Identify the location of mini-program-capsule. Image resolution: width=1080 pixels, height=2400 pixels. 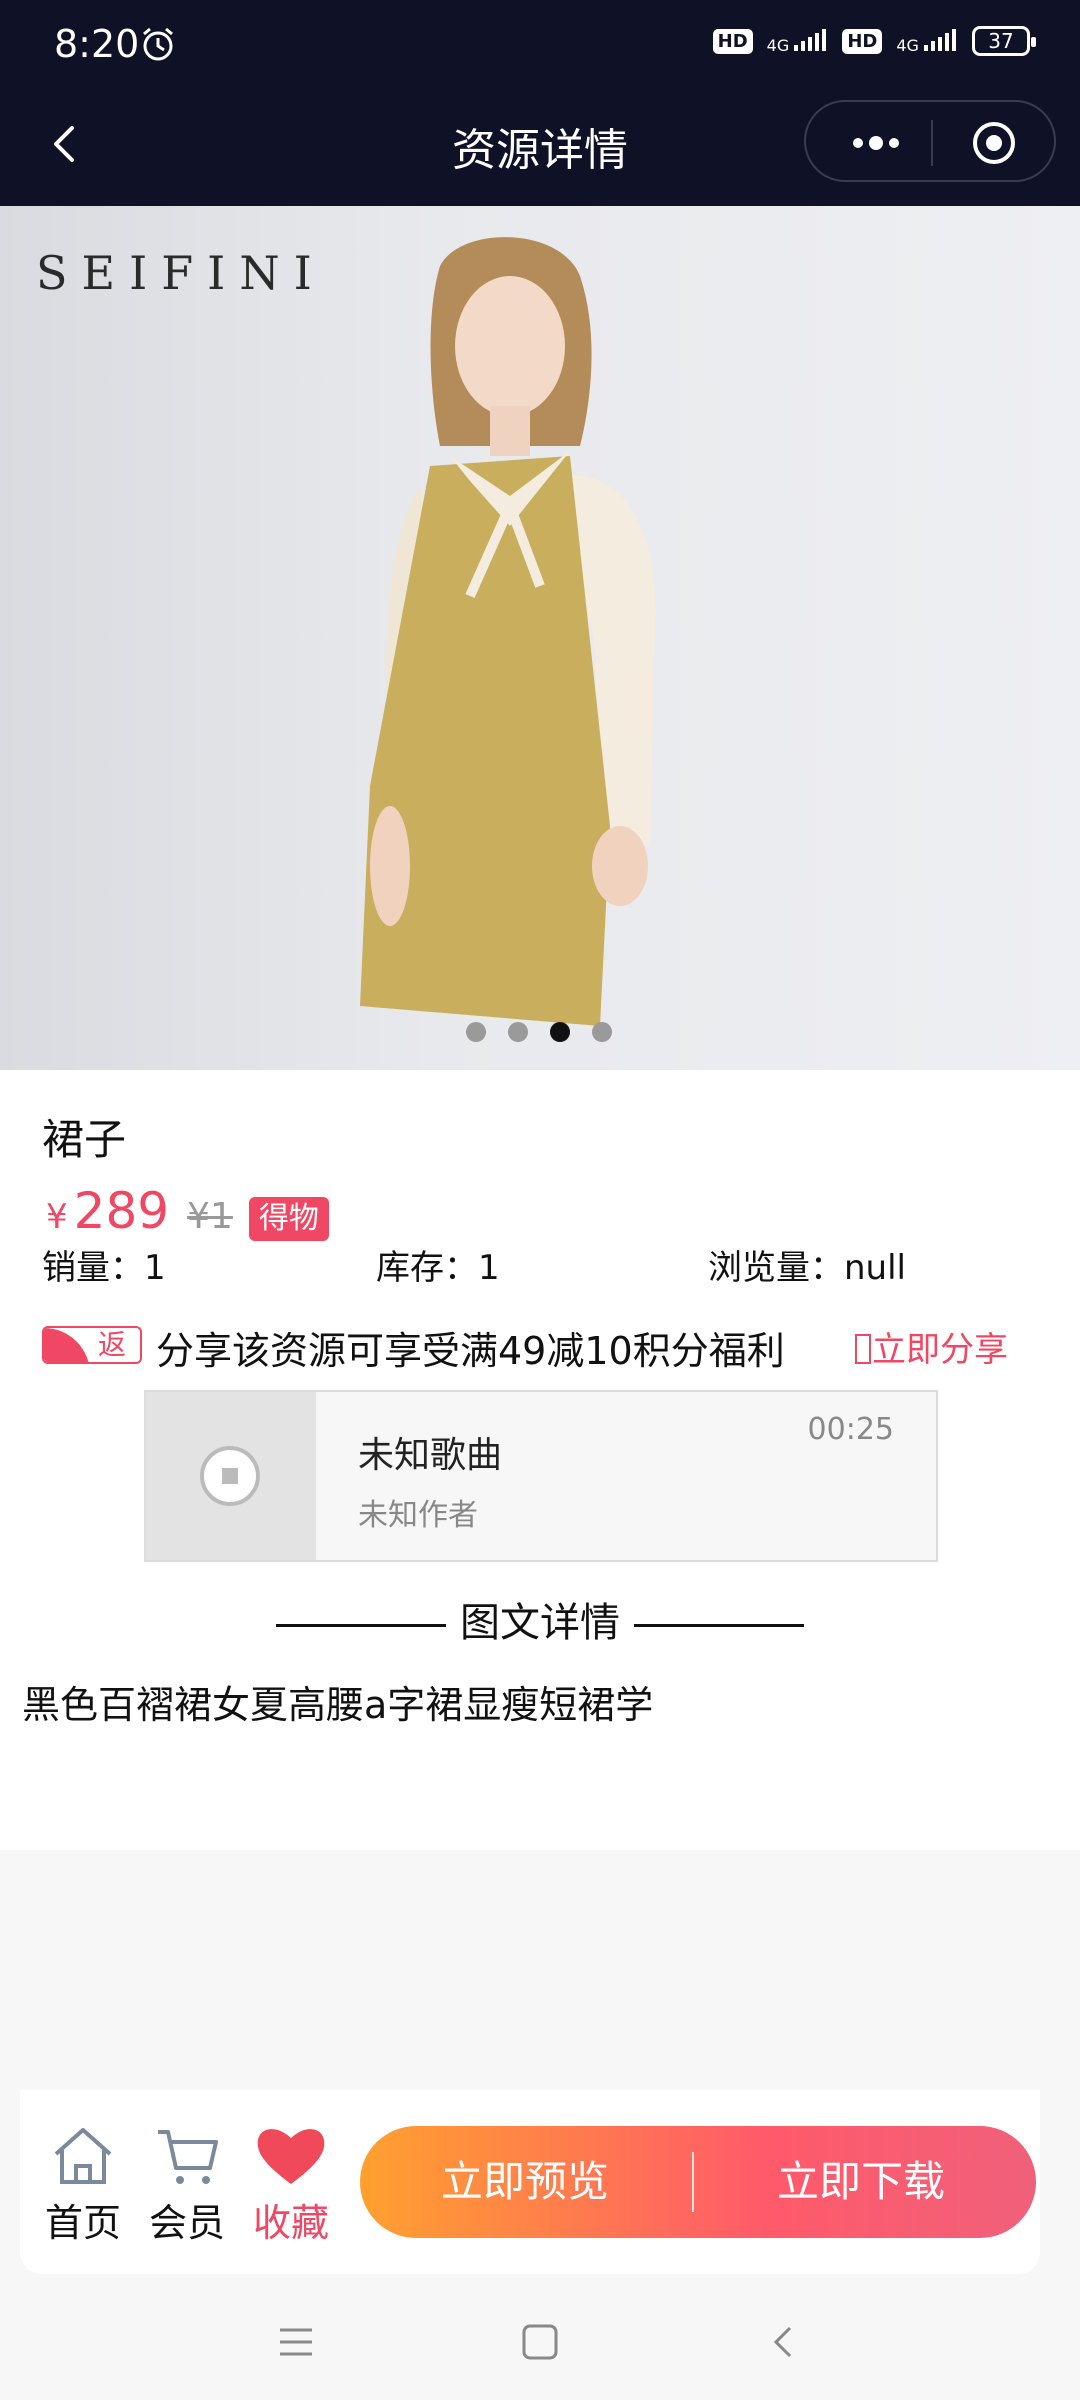
(930, 141).